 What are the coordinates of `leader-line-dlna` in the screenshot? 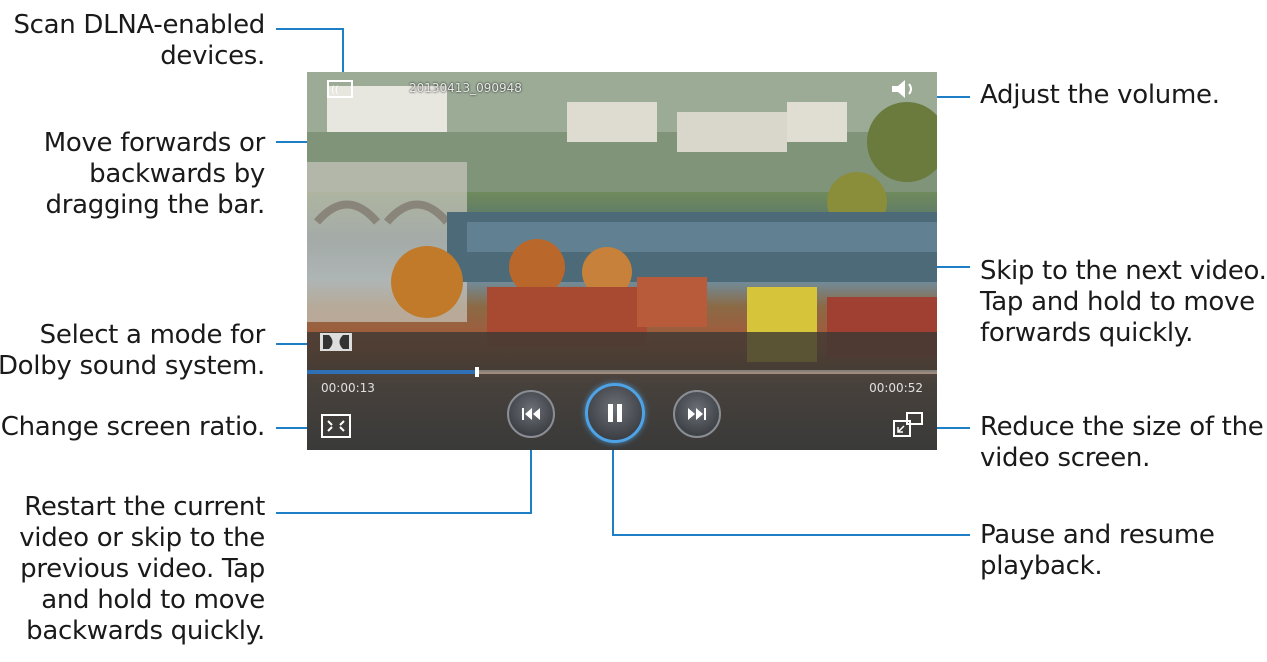 It's located at (310, 29).